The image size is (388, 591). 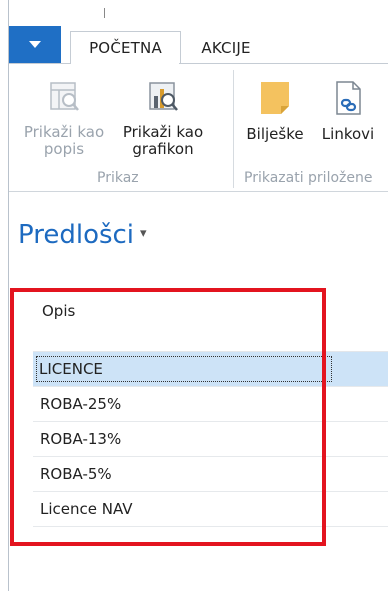 I want to click on window-left-border, so click(x=4, y=295).